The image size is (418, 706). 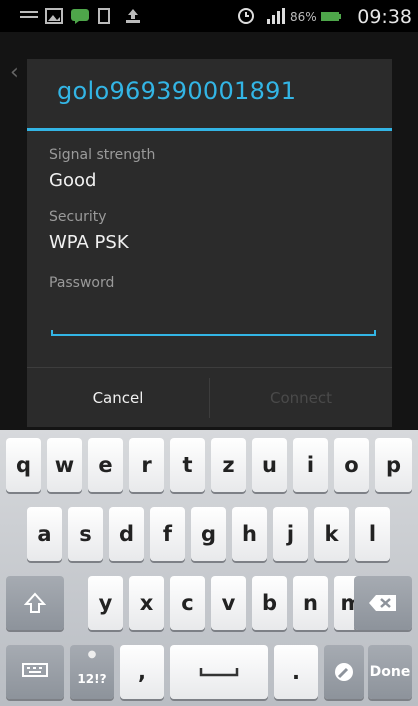 I want to click on signal-strength-label: Signal strength, so click(x=102, y=155).